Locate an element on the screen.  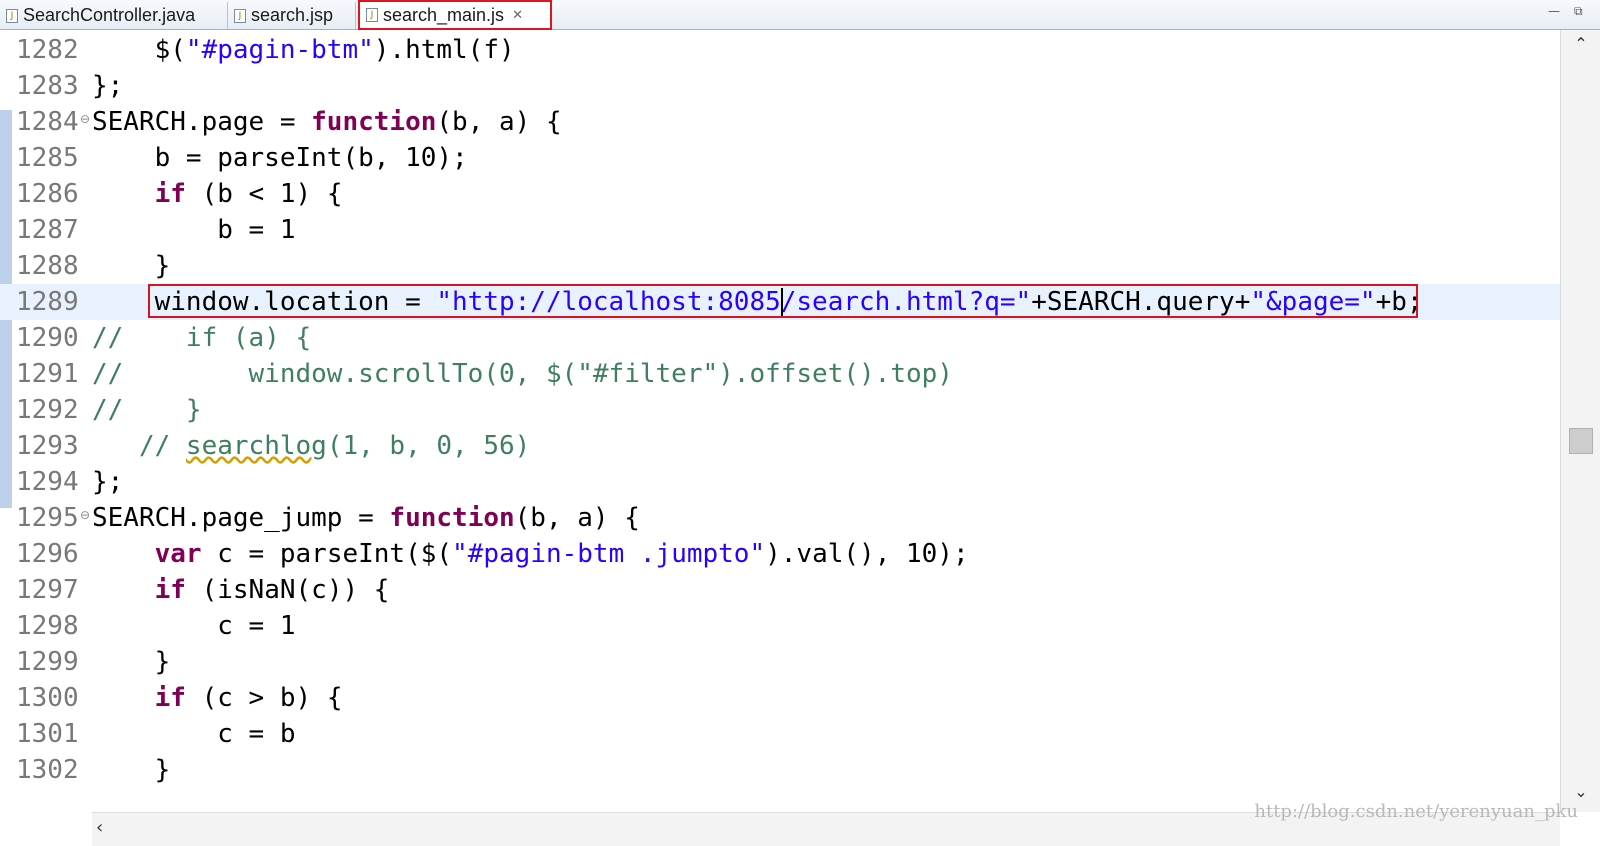
code-line: 1286 if (b < 1) { is located at coordinates (780, 194).